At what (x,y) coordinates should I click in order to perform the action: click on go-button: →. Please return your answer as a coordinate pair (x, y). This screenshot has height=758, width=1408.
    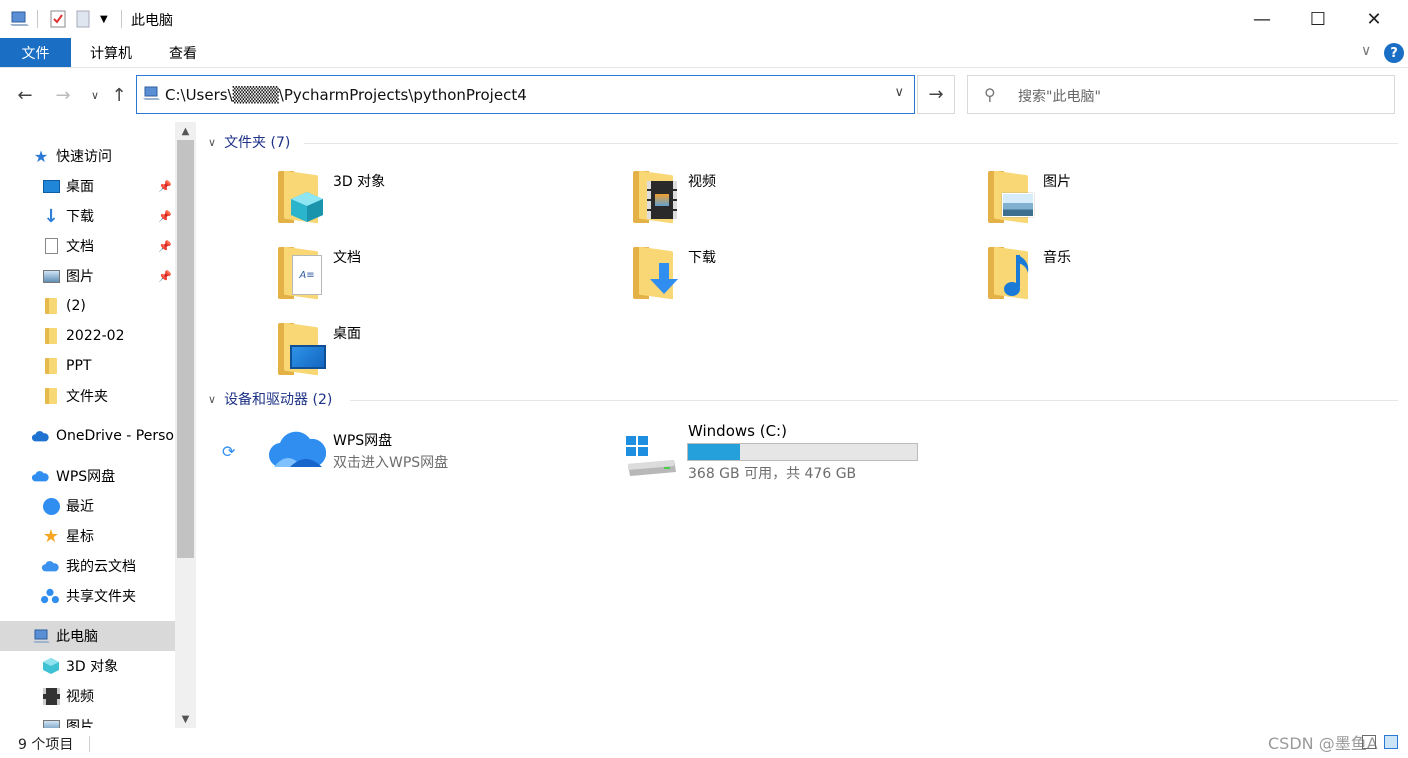
    Looking at the image, I should click on (936, 94).